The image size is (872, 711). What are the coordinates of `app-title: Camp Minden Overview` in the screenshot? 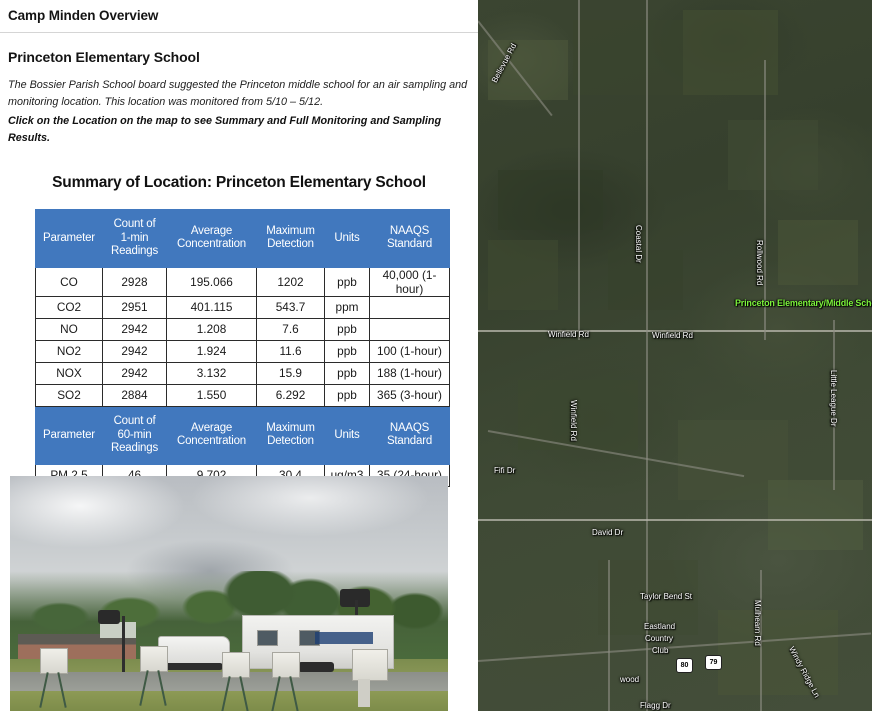 It's located at (83, 15).